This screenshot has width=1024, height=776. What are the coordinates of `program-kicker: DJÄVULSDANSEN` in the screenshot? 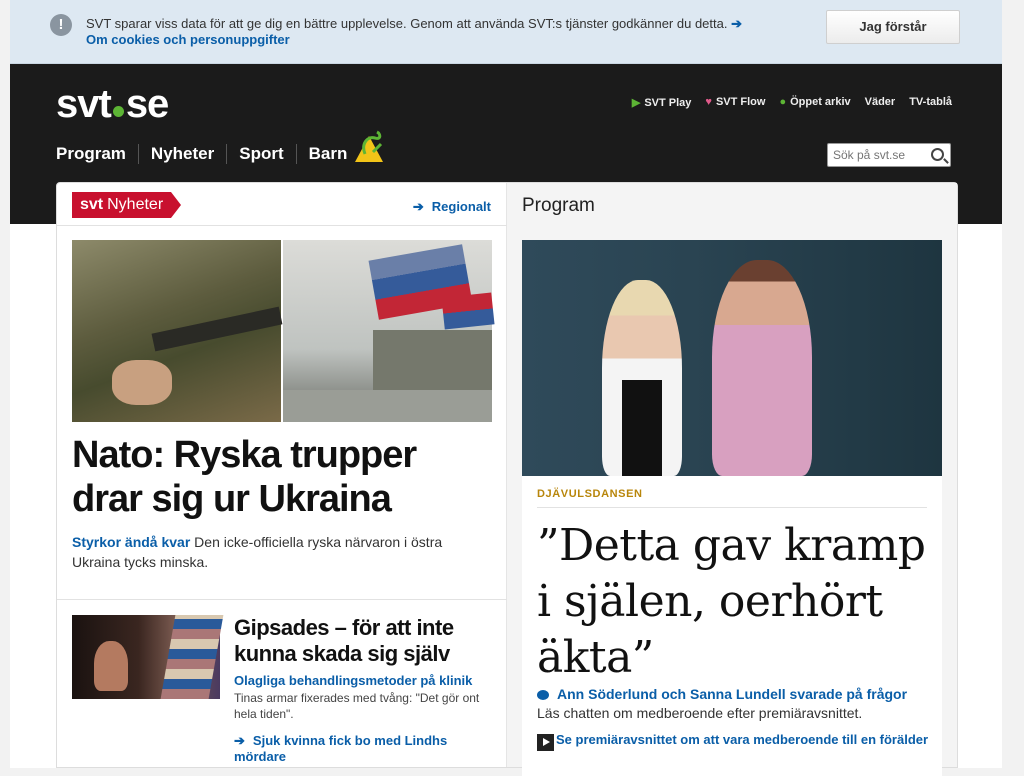 It's located at (590, 494).